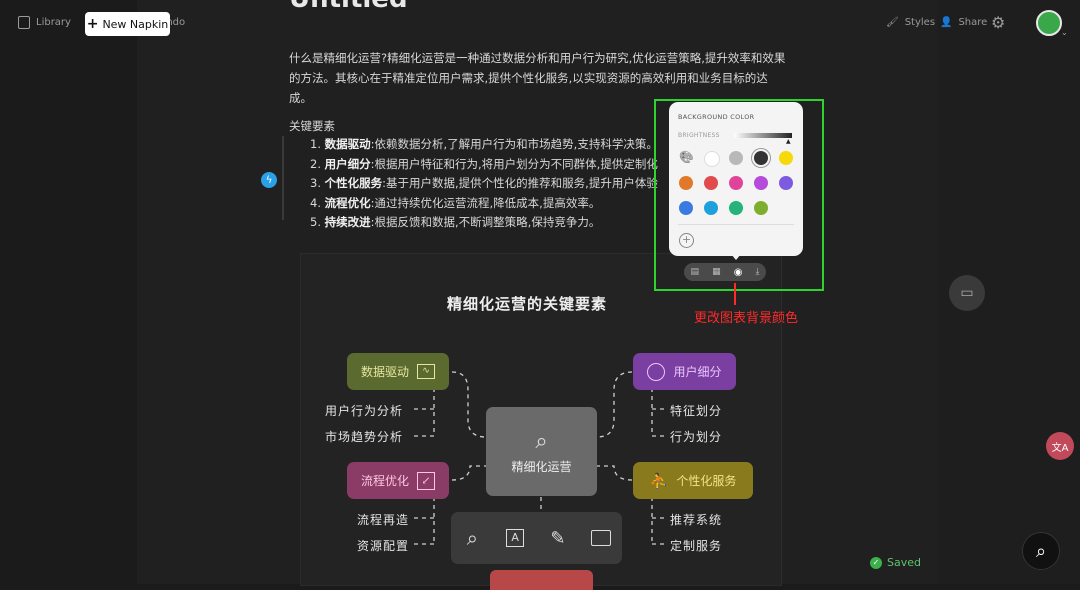 This screenshot has width=1080, height=590. What do you see at coordinates (383, 545) in the screenshot?
I see `sub-resource-allocation: 资源配置` at bounding box center [383, 545].